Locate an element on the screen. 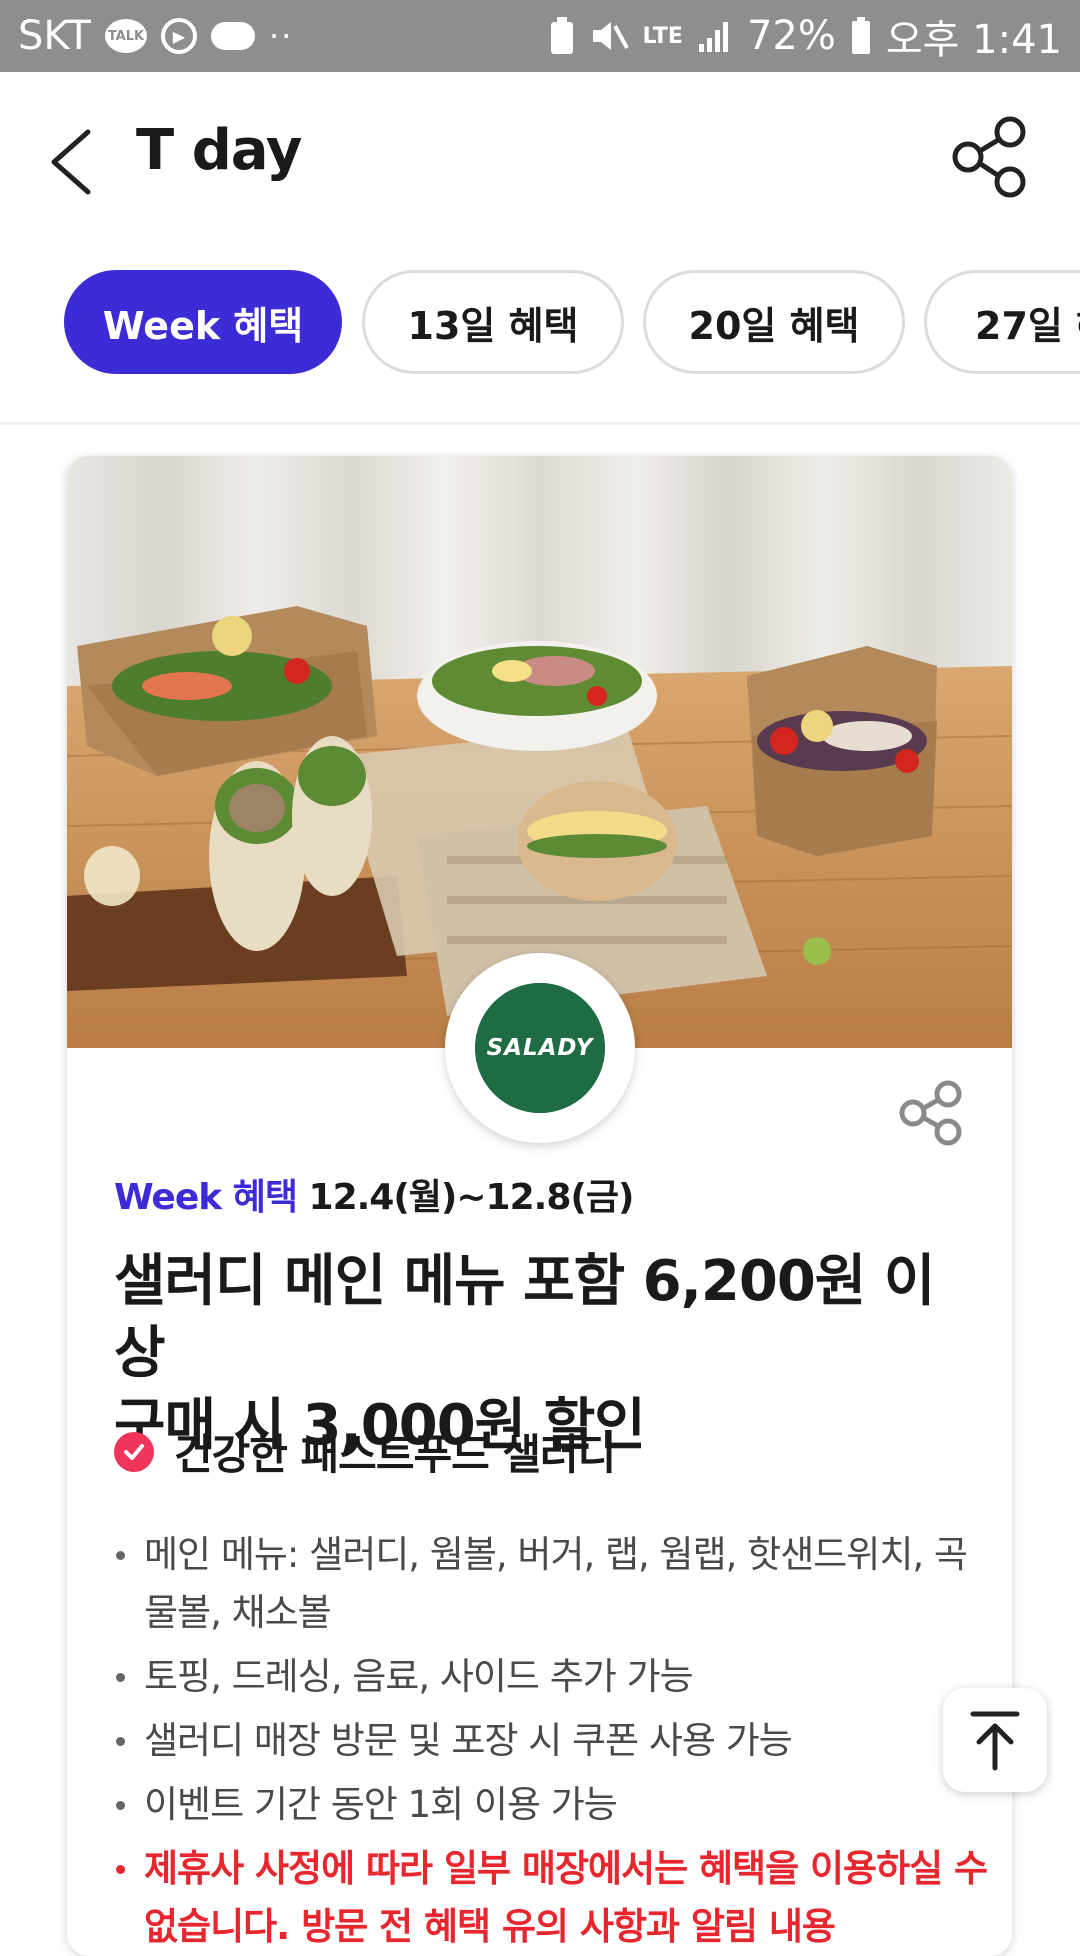 This screenshot has width=1080, height=1956. more-notifications-icon: ·· is located at coordinates (281, 36).